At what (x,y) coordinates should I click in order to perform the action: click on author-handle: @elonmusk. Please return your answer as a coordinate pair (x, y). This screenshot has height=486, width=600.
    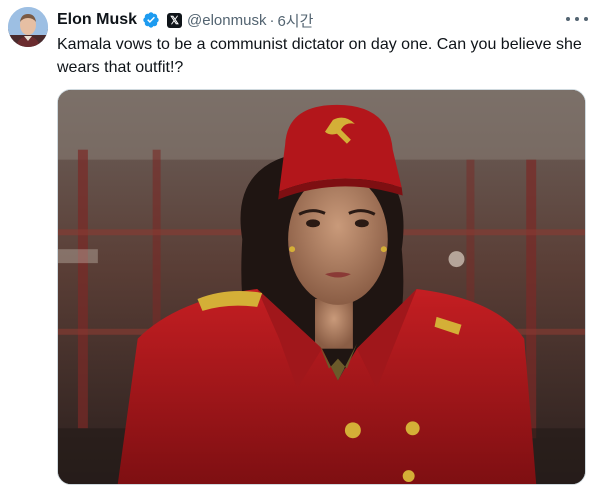
    Looking at the image, I should click on (226, 20).